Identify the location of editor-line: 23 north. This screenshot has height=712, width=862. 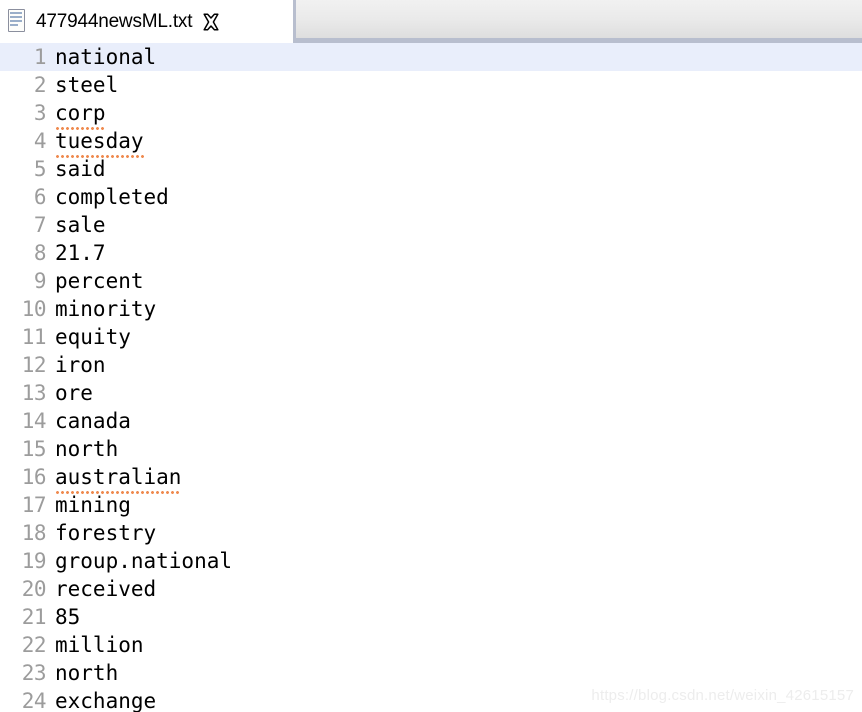
(431, 673).